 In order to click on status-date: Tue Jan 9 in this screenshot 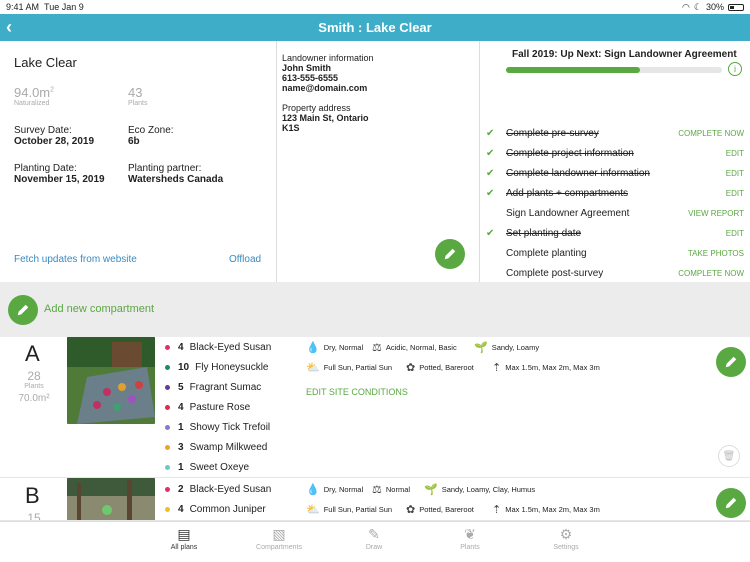, I will do `click(64, 7)`.